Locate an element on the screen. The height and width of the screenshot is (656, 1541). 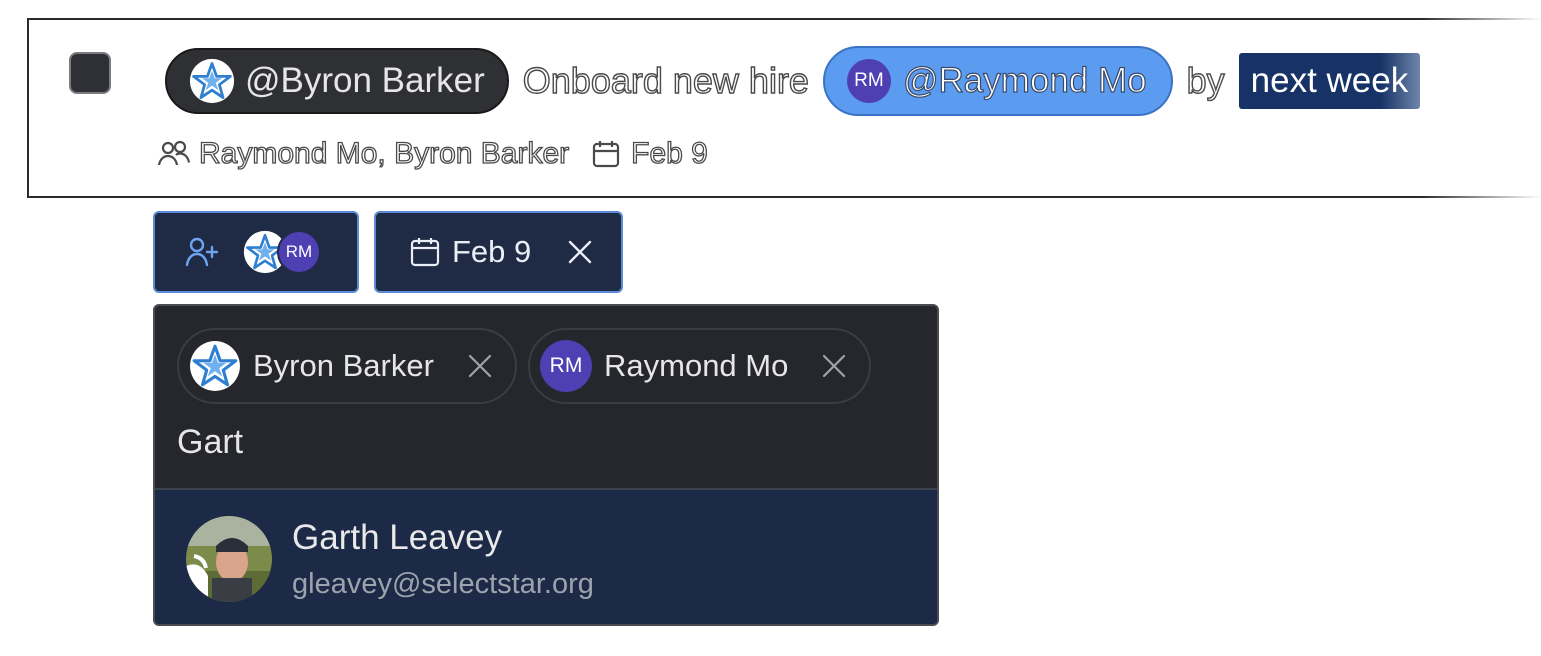
task-checkbox is located at coordinates (90, 73).